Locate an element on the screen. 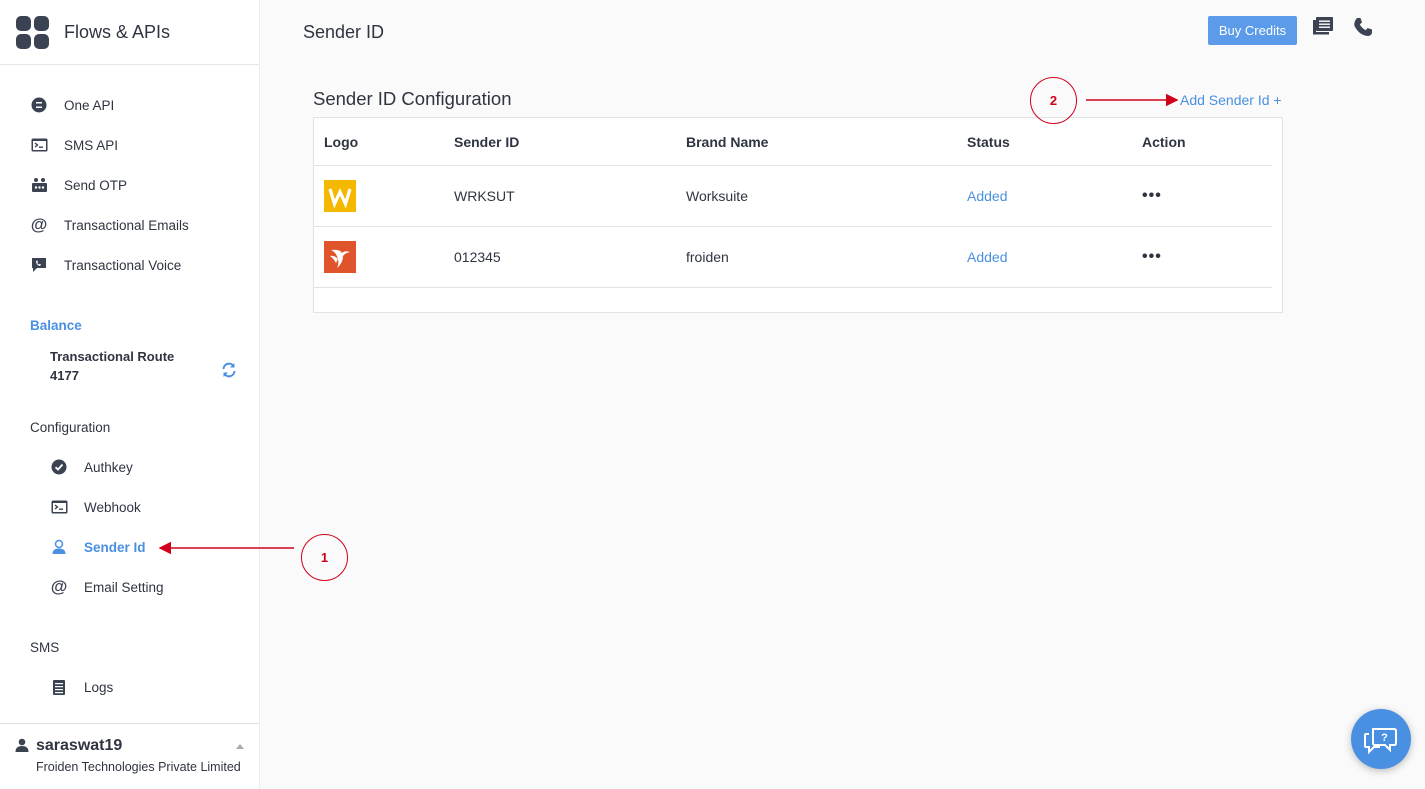 This screenshot has width=1425, height=789. buy-credits-button: Buy Credits is located at coordinates (1252, 30).